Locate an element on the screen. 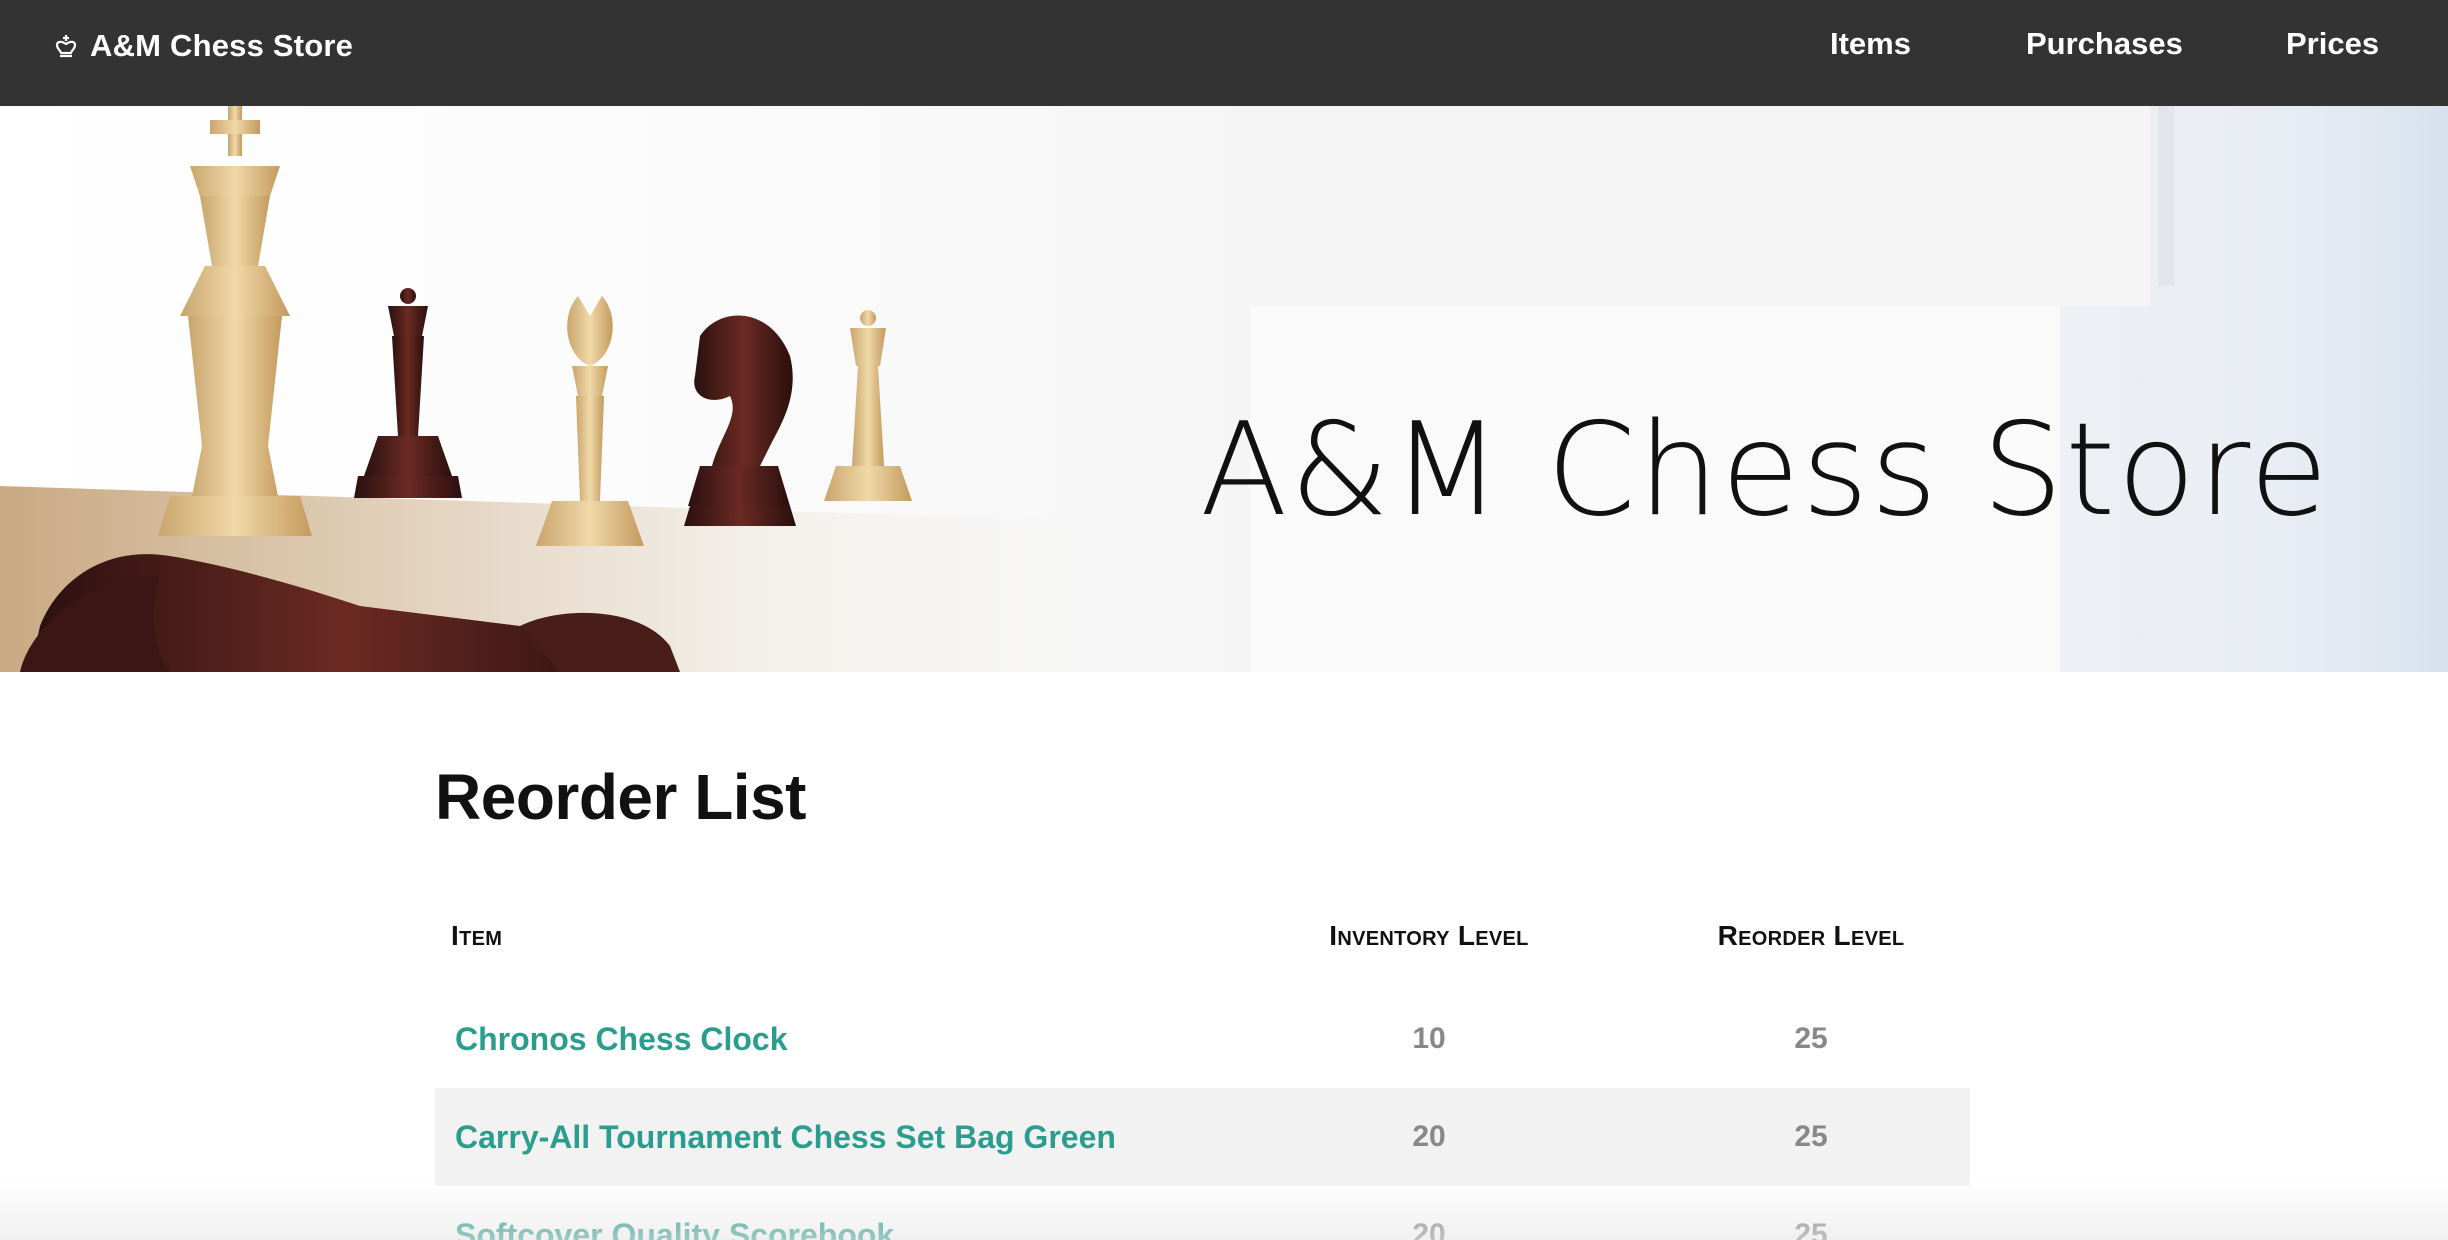 This screenshot has height=1240, width=2448. item-link: Chronos Chess Clock is located at coordinates (621, 1039).